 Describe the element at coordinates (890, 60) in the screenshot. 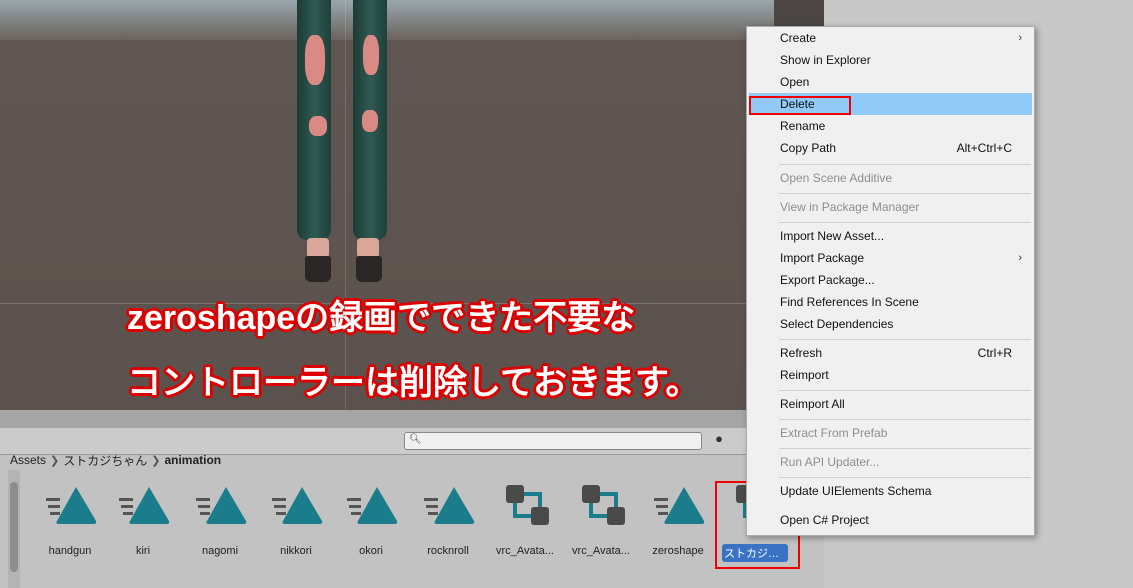

I see `menu-item-show-in-explorer: Show in Explorer` at that location.